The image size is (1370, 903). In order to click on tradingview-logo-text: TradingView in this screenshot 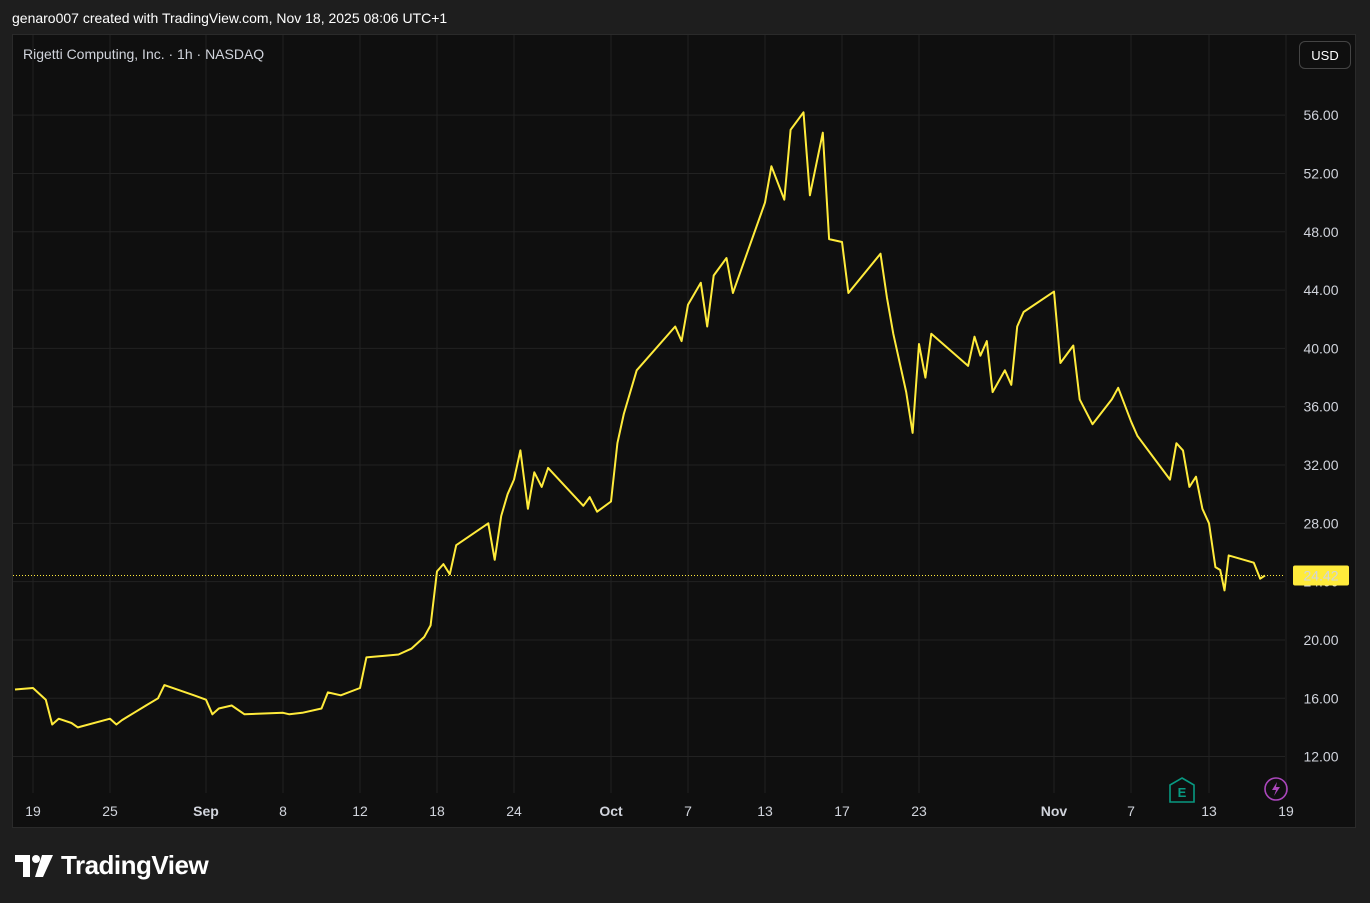, I will do `click(135, 865)`.